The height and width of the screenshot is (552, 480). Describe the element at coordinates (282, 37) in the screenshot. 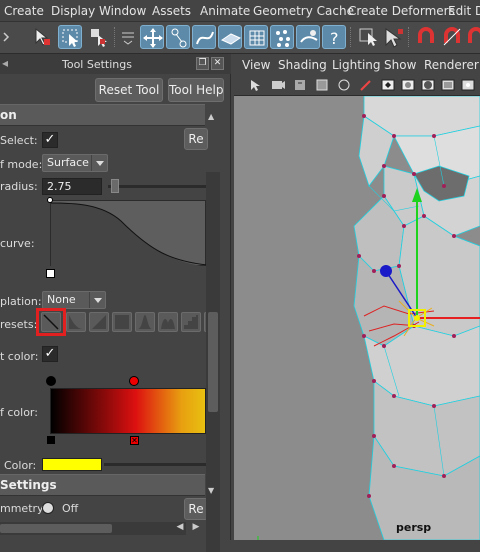

I see `particles-icon` at that location.